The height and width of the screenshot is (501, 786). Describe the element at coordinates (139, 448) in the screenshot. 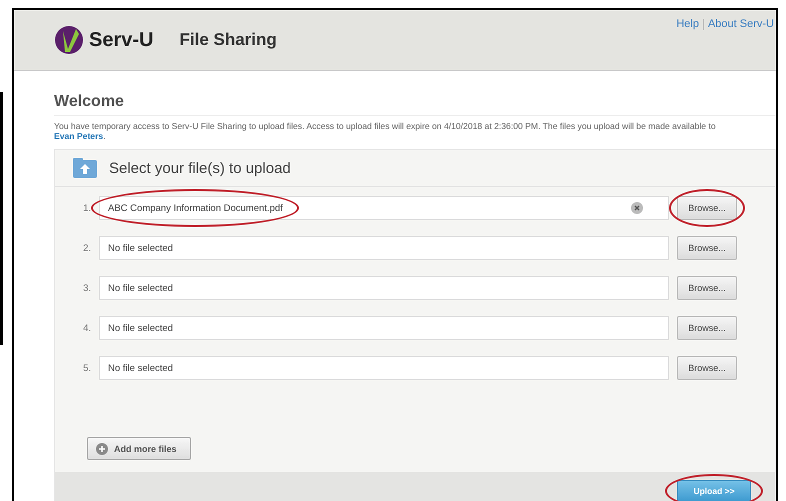

I see `add-files-button: Add more files` at that location.